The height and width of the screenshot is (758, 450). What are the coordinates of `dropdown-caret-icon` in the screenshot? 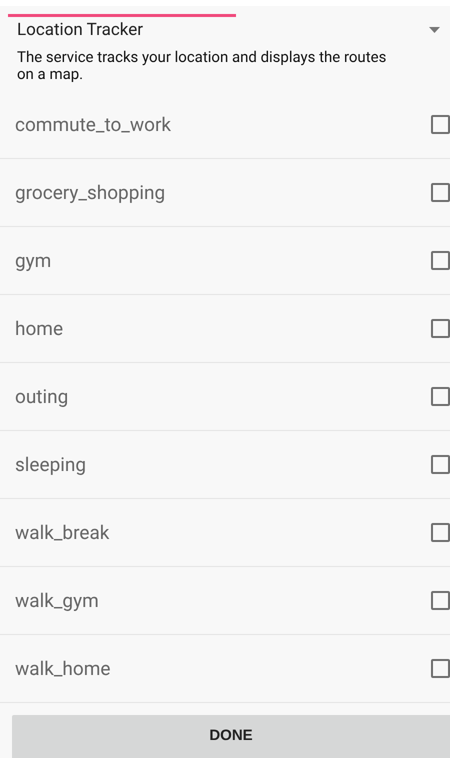 It's located at (434, 30).